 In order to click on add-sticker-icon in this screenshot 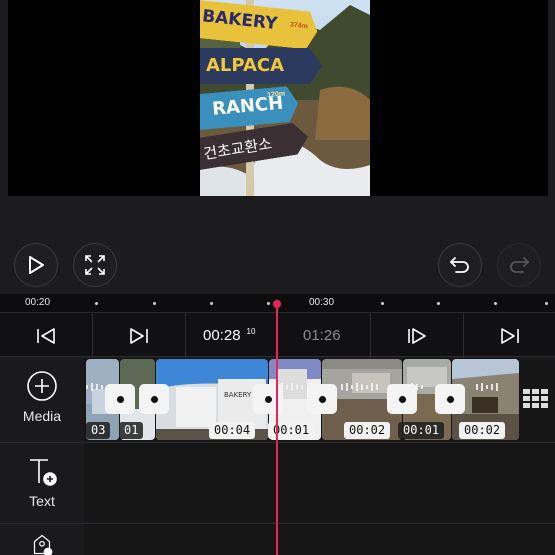, I will do `click(43, 544)`.